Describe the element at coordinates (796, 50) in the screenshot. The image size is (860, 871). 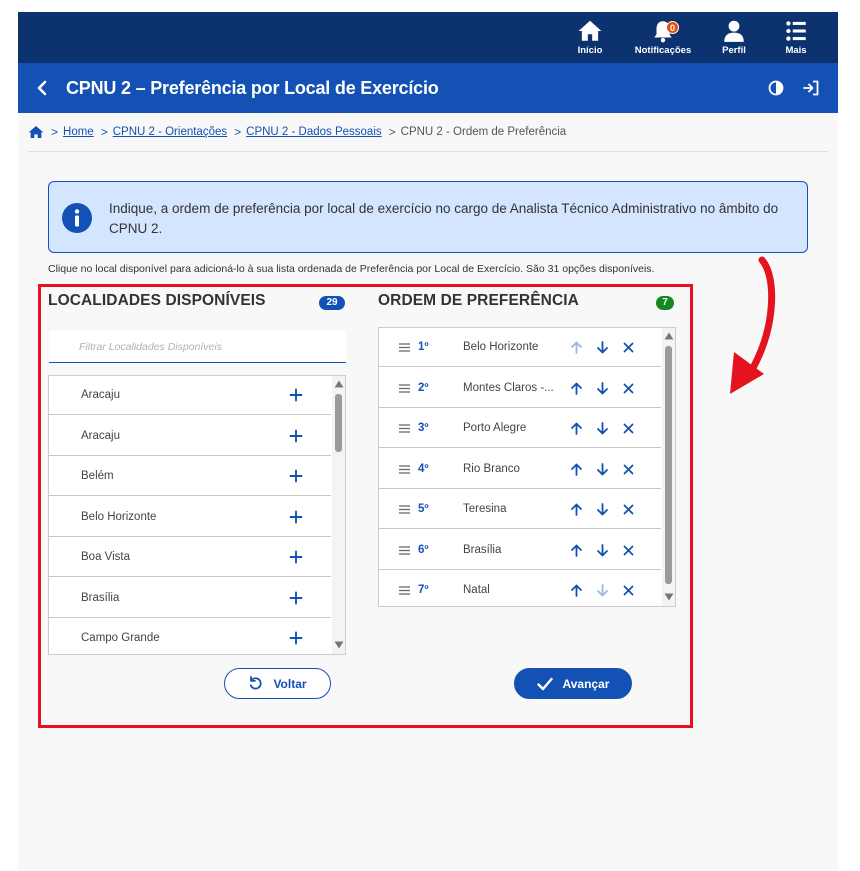
I see `nav-more-label: Mais` at that location.